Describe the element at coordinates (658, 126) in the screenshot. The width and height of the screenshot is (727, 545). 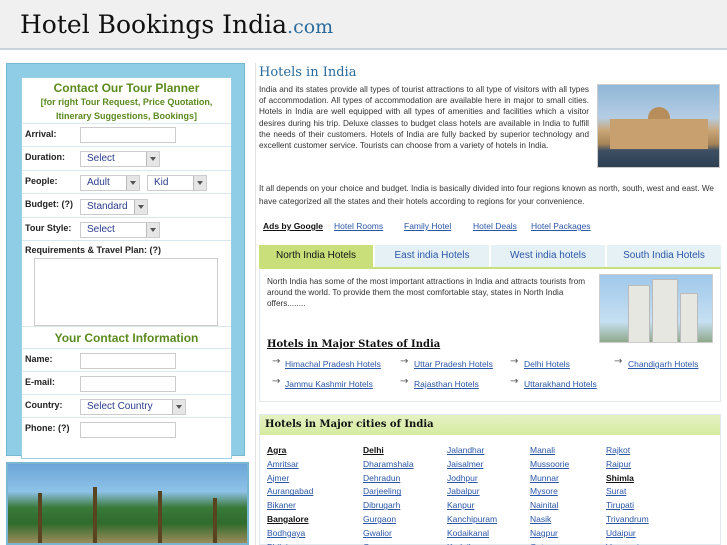
I see `taj-hotel-photo` at that location.